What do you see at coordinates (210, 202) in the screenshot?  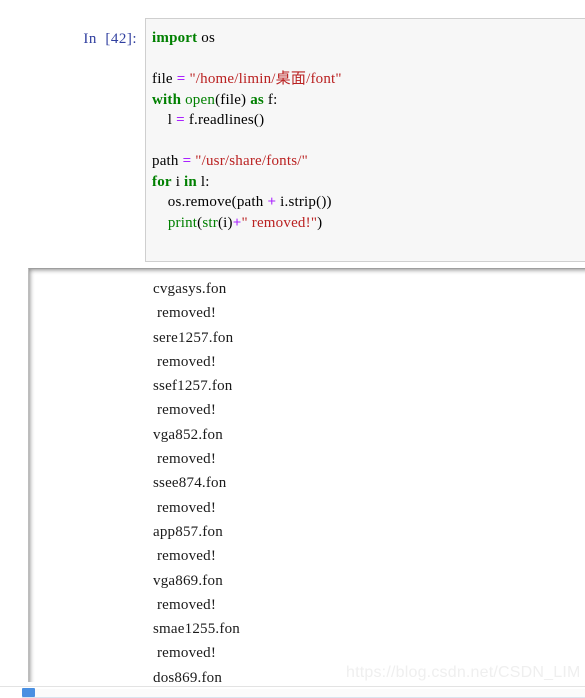 I see `code-token: os.remove(path` at bounding box center [210, 202].